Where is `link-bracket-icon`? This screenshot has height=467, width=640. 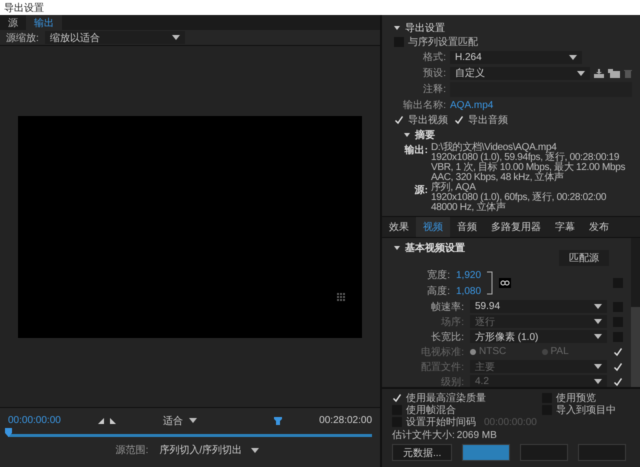
link-bracket-icon is located at coordinates (490, 283).